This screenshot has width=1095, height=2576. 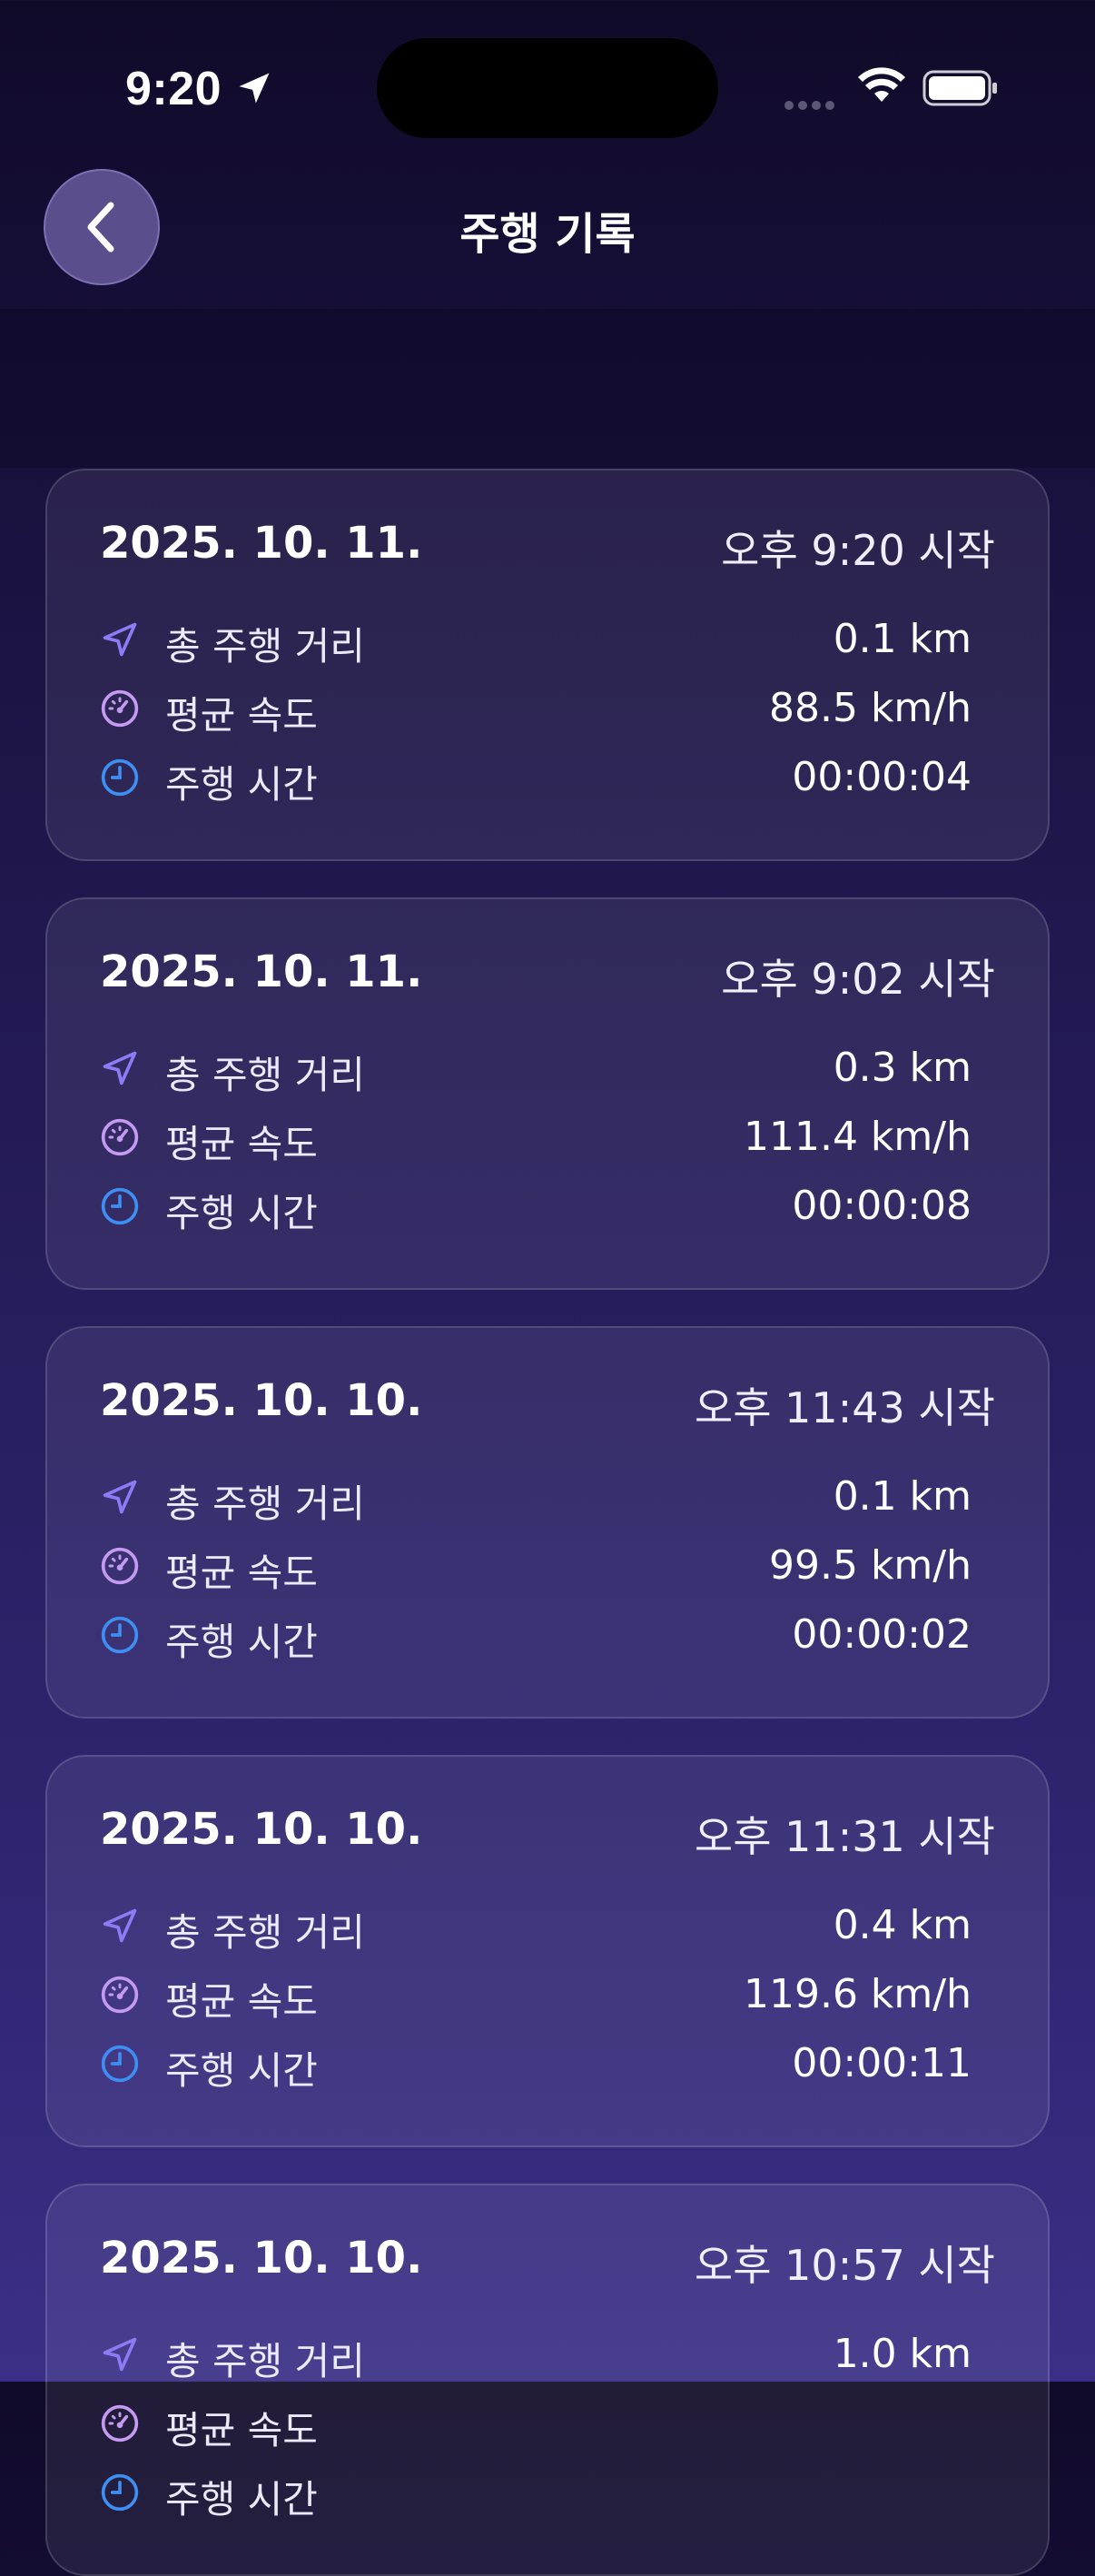 I want to click on record-start-time: 오후 11:31 시작, so click(x=844, y=1836).